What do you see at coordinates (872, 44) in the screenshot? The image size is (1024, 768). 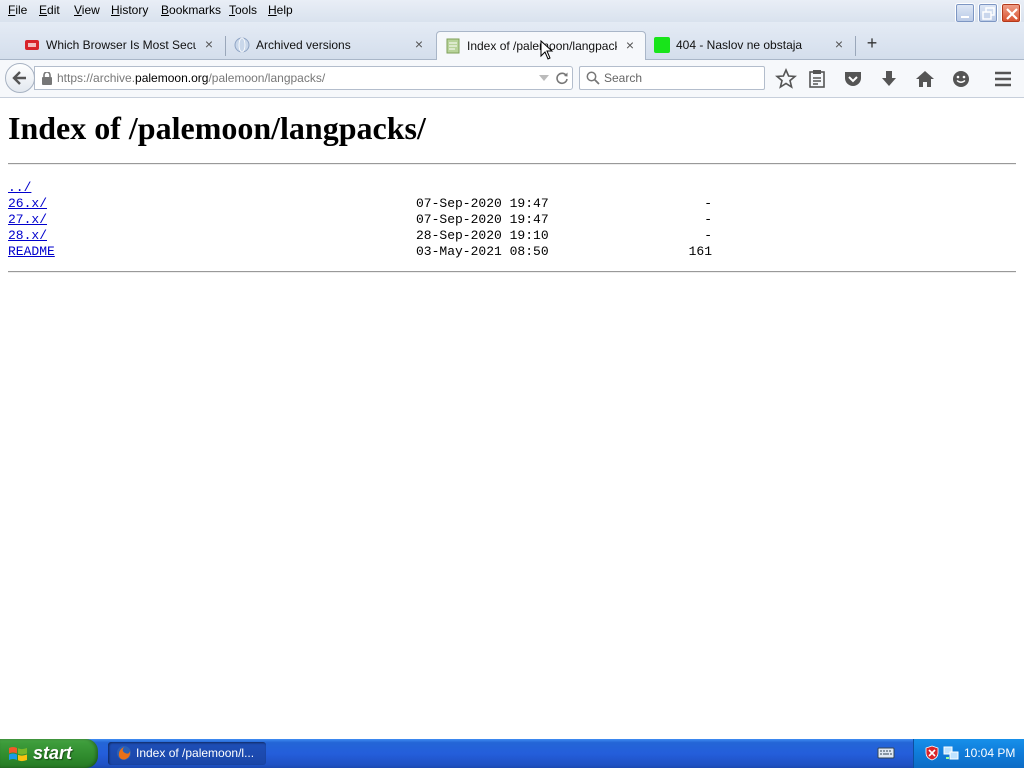 I see `new-tab-button: +` at bounding box center [872, 44].